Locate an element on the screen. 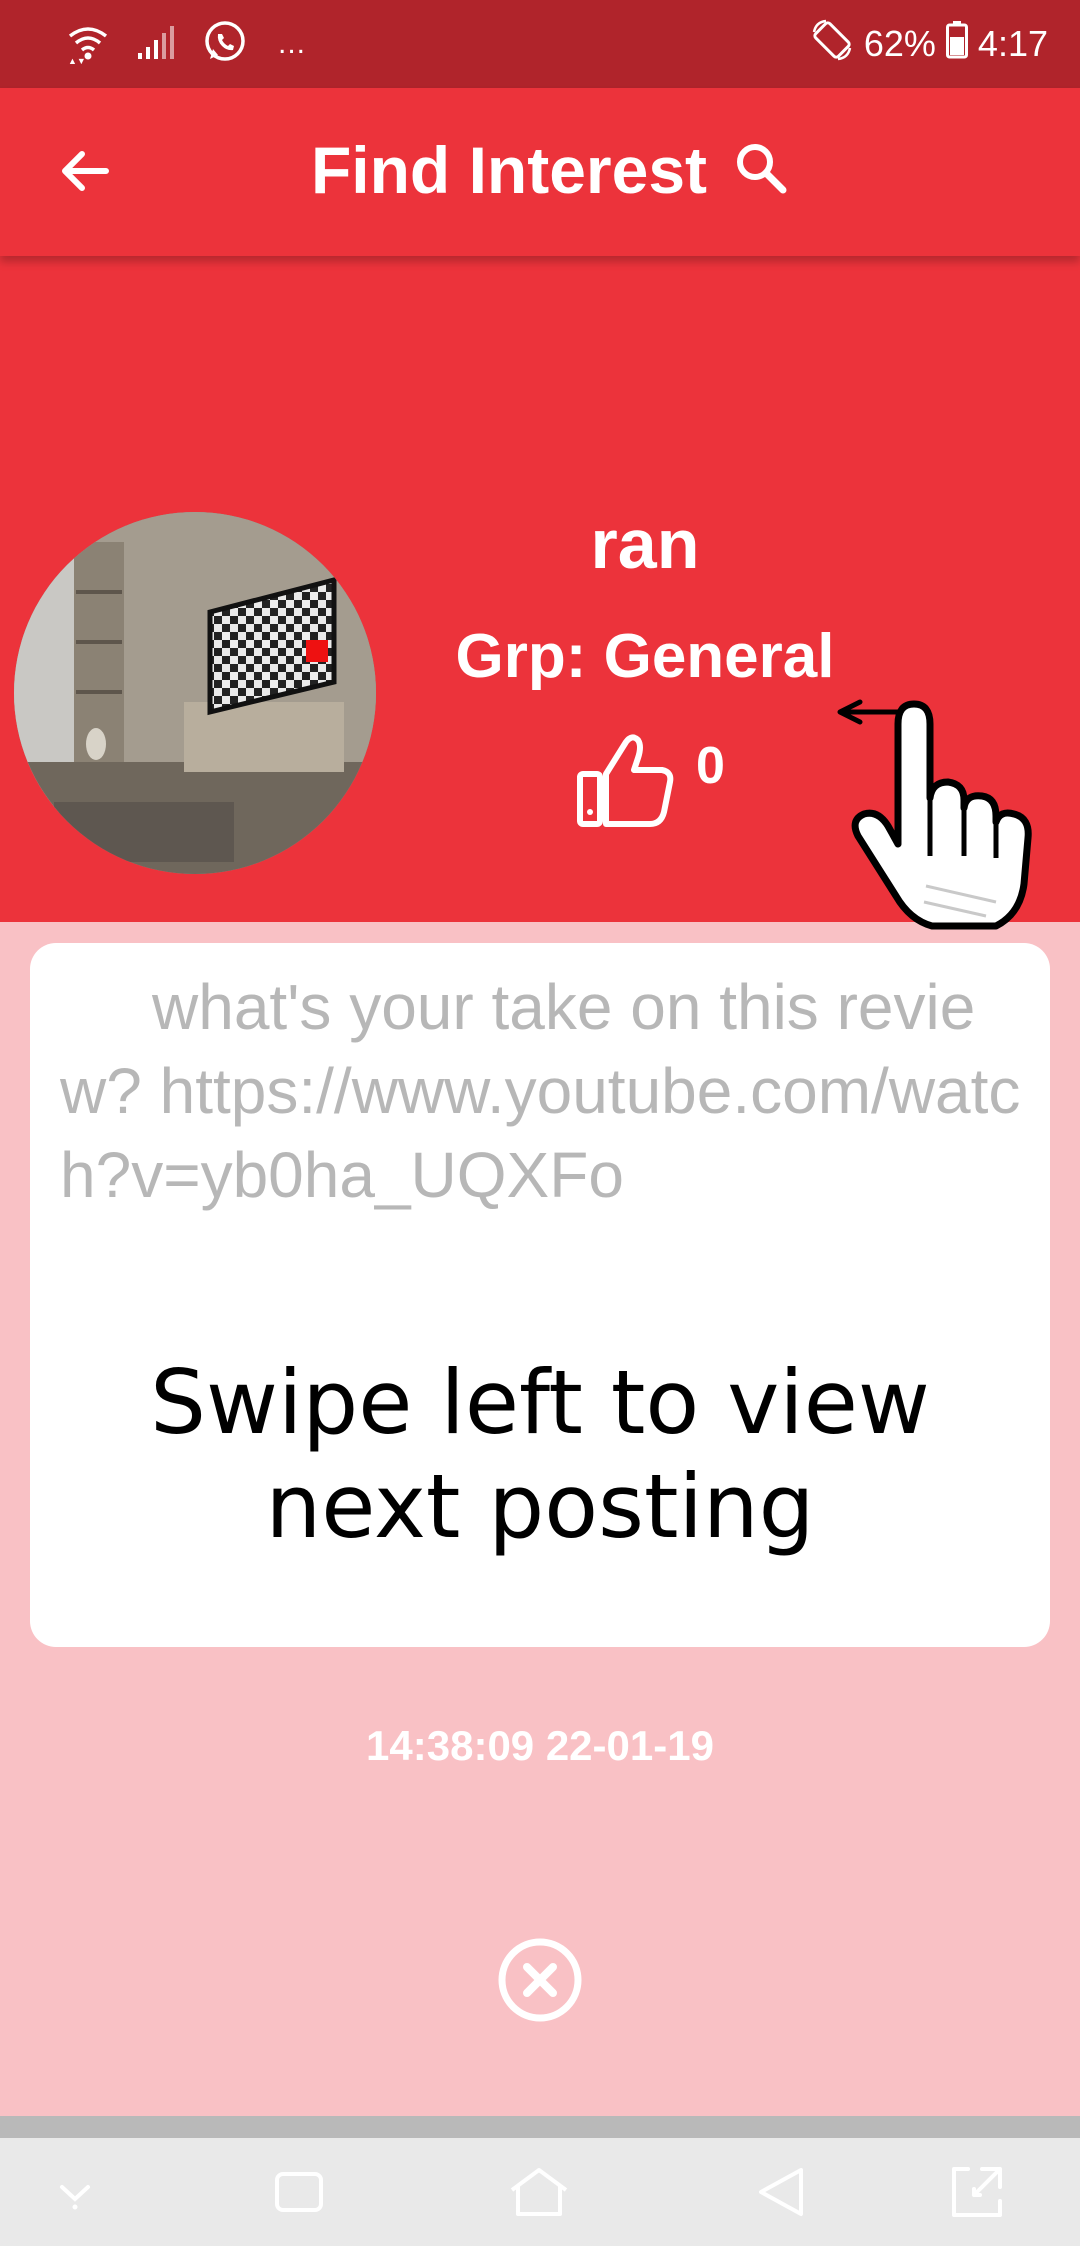 This screenshot has width=1080, height=2246. recents-button is located at coordinates (299, 2192).